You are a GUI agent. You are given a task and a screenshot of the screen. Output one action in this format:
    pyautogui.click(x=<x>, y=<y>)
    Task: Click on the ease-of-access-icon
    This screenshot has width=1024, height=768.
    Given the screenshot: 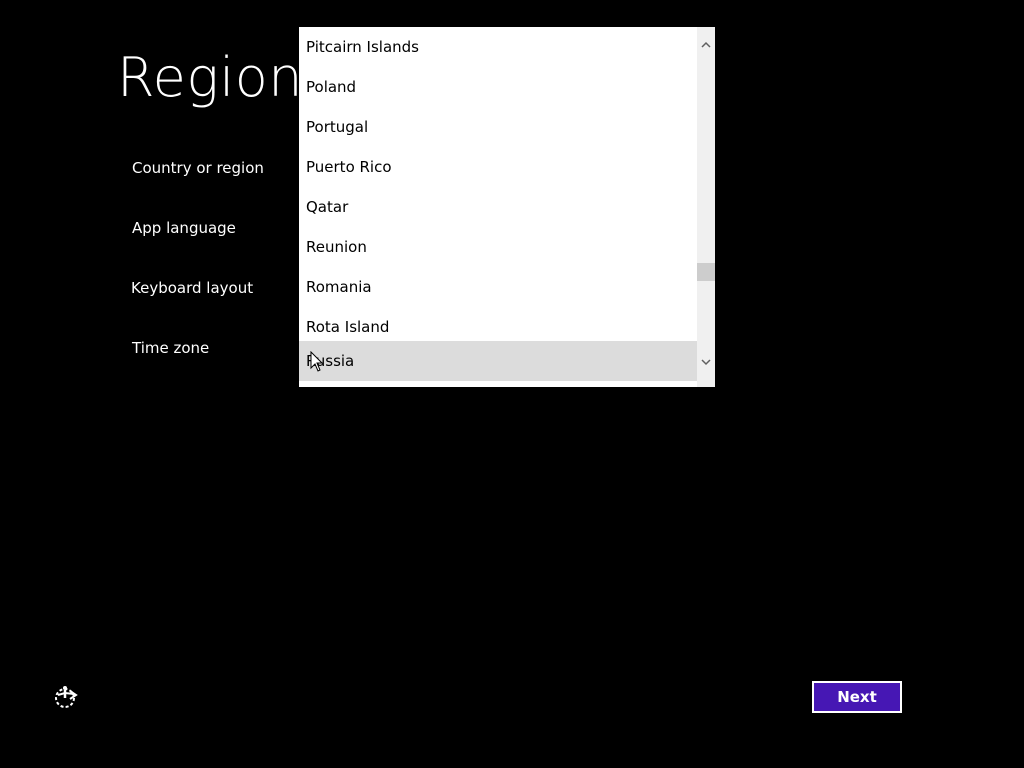 What is the action you would take?
    pyautogui.click(x=66, y=697)
    